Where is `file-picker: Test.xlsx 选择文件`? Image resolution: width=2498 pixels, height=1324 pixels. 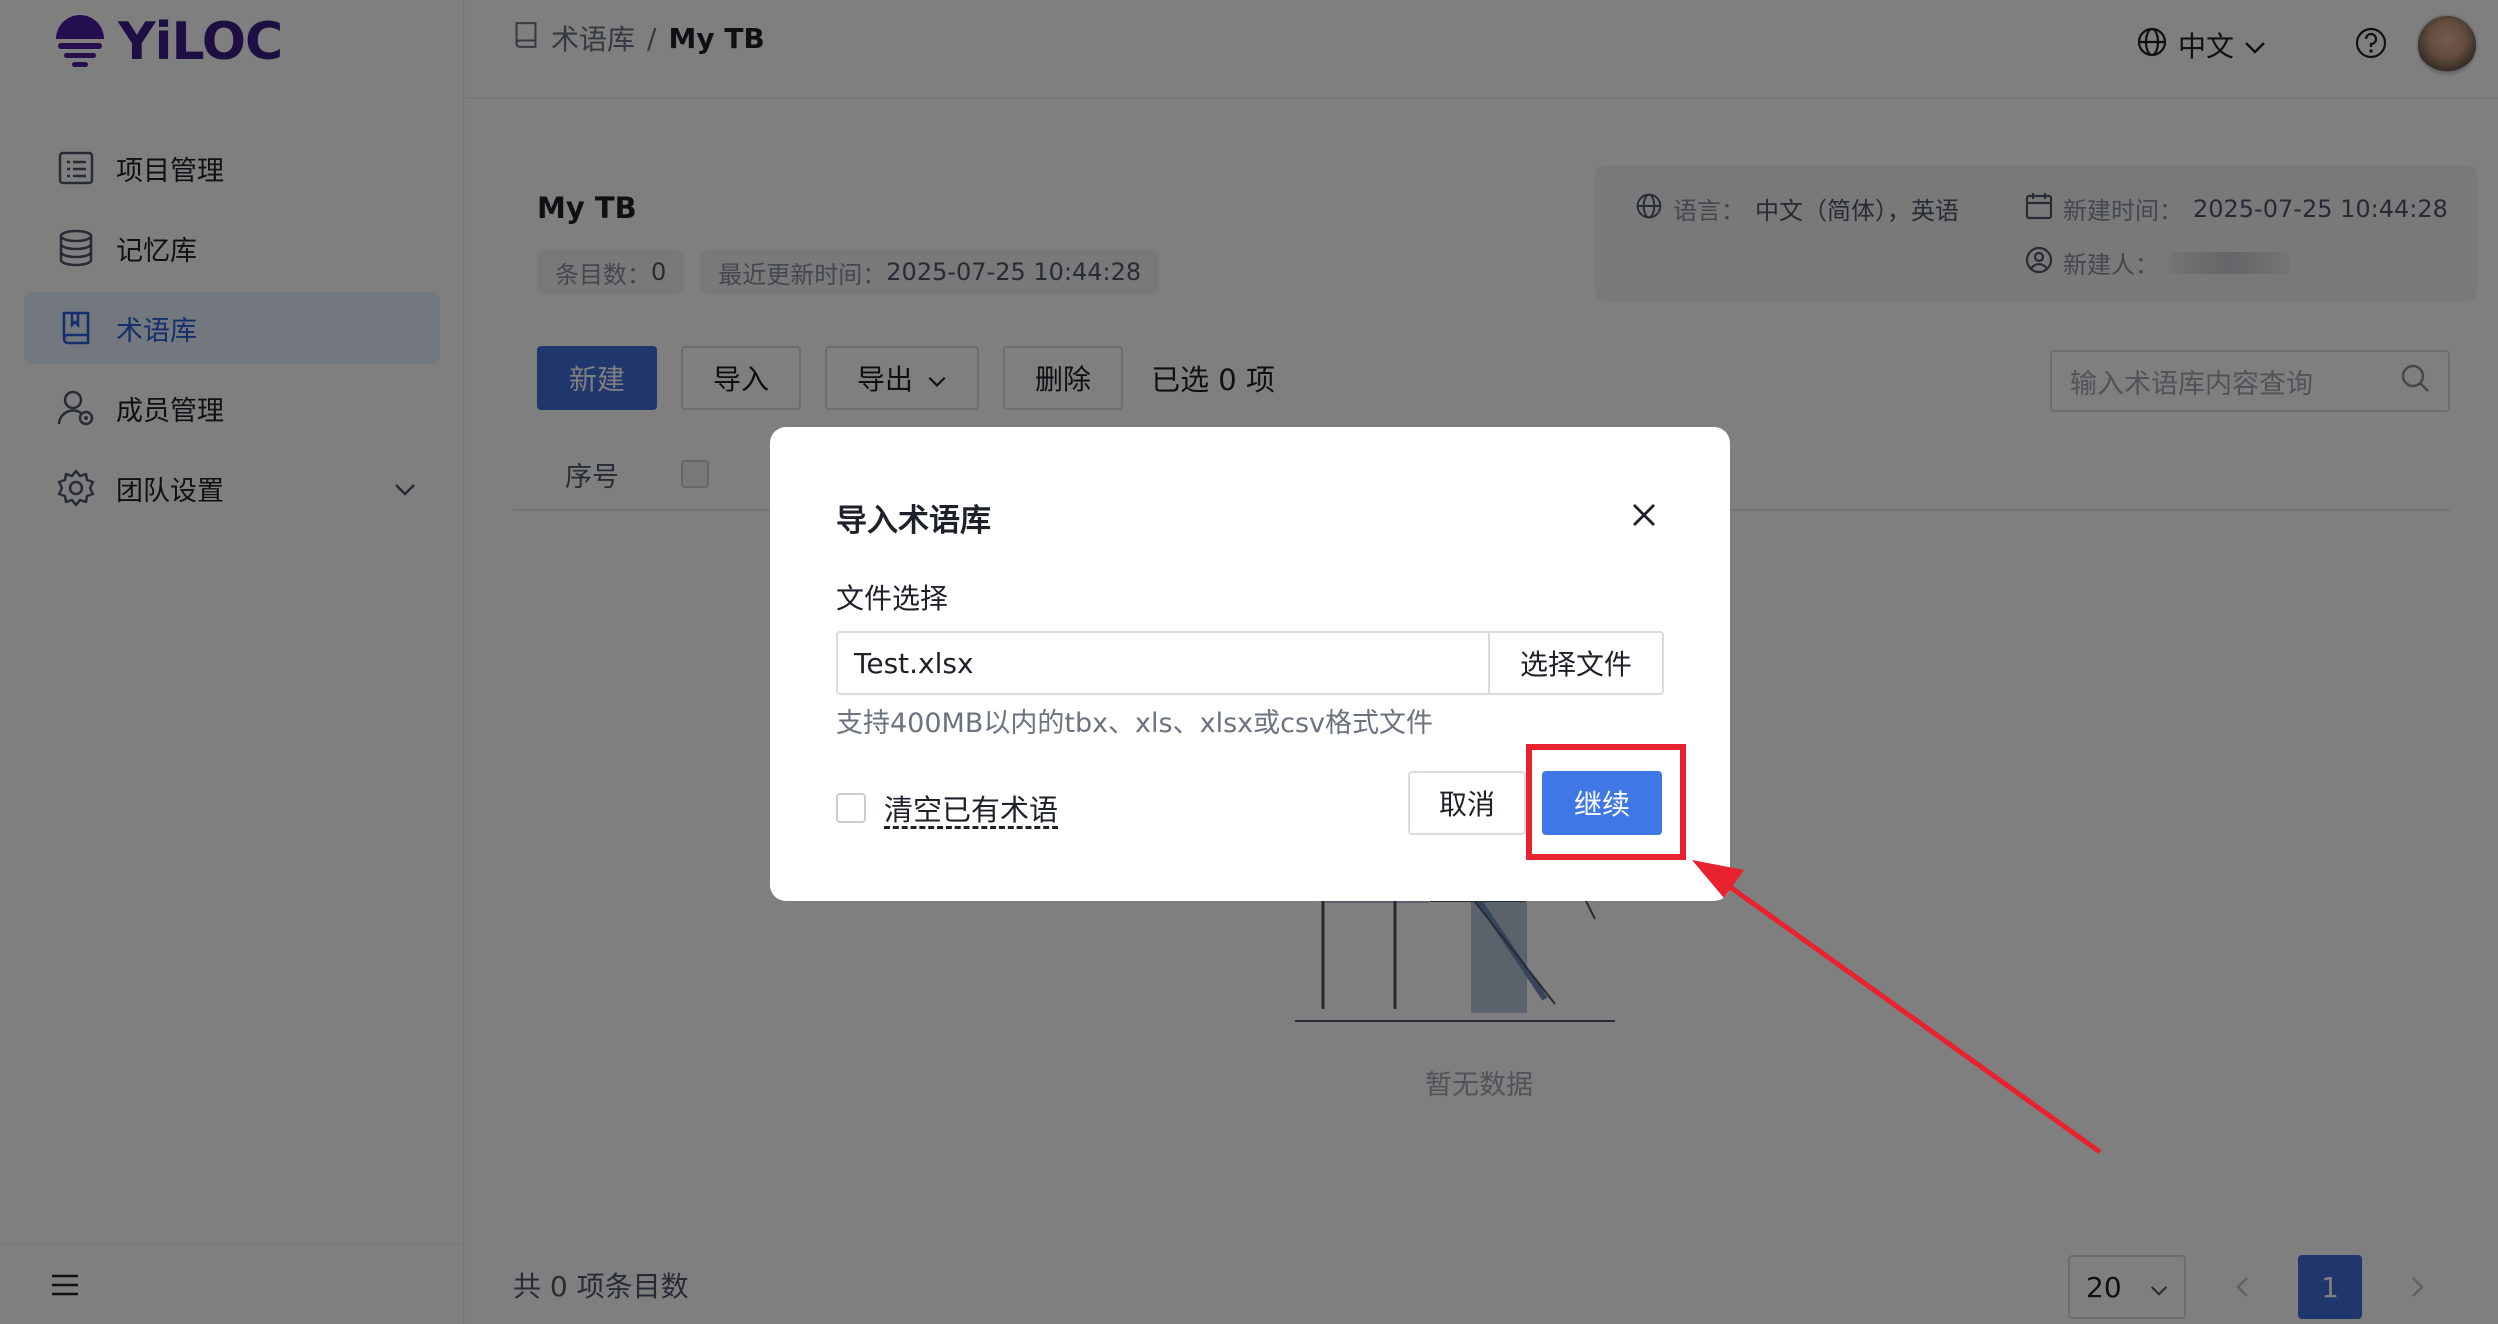
file-picker: Test.xlsx 选择文件 is located at coordinates (1250, 663).